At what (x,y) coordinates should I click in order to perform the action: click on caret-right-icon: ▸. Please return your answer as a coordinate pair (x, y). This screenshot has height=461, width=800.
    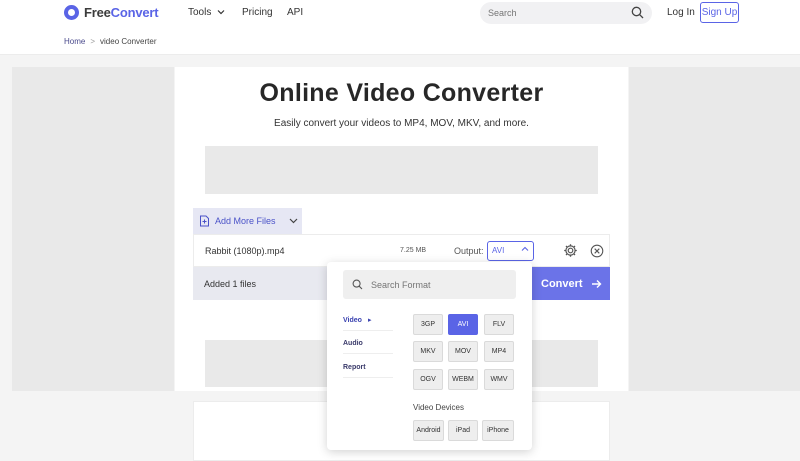
    Looking at the image, I should click on (369, 320).